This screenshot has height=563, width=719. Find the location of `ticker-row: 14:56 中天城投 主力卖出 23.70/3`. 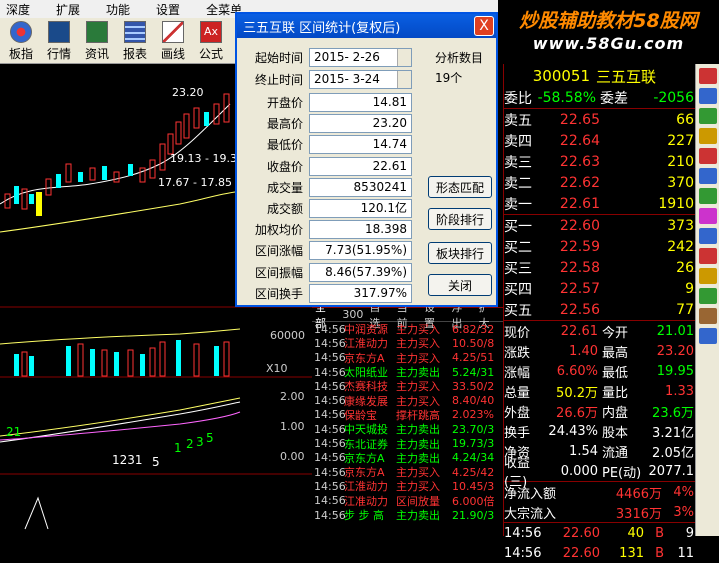

ticker-row: 14:56 中天城投 主力卖出 23.70/3 is located at coordinates (407, 429).